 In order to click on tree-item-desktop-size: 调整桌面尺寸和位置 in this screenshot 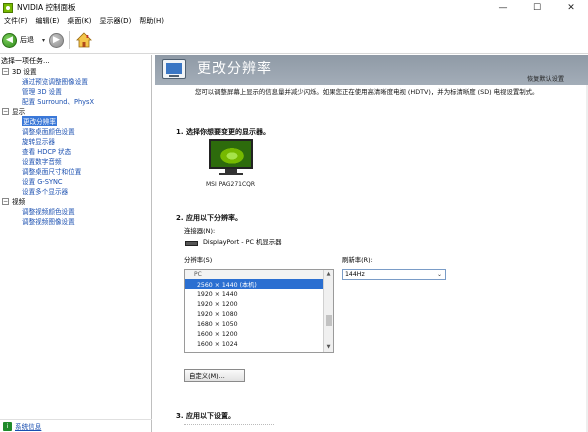, I will do `click(75, 171)`.